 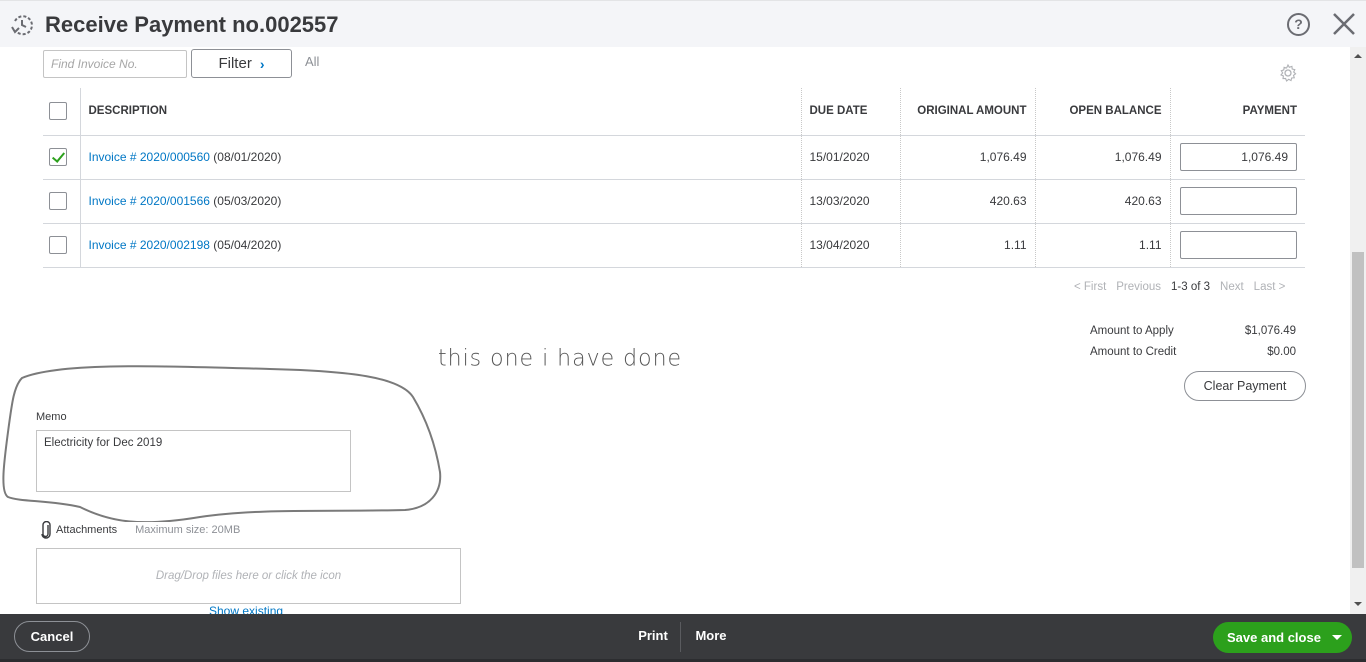 I want to click on save-and-close-label: Save and close, so click(x=1272, y=637).